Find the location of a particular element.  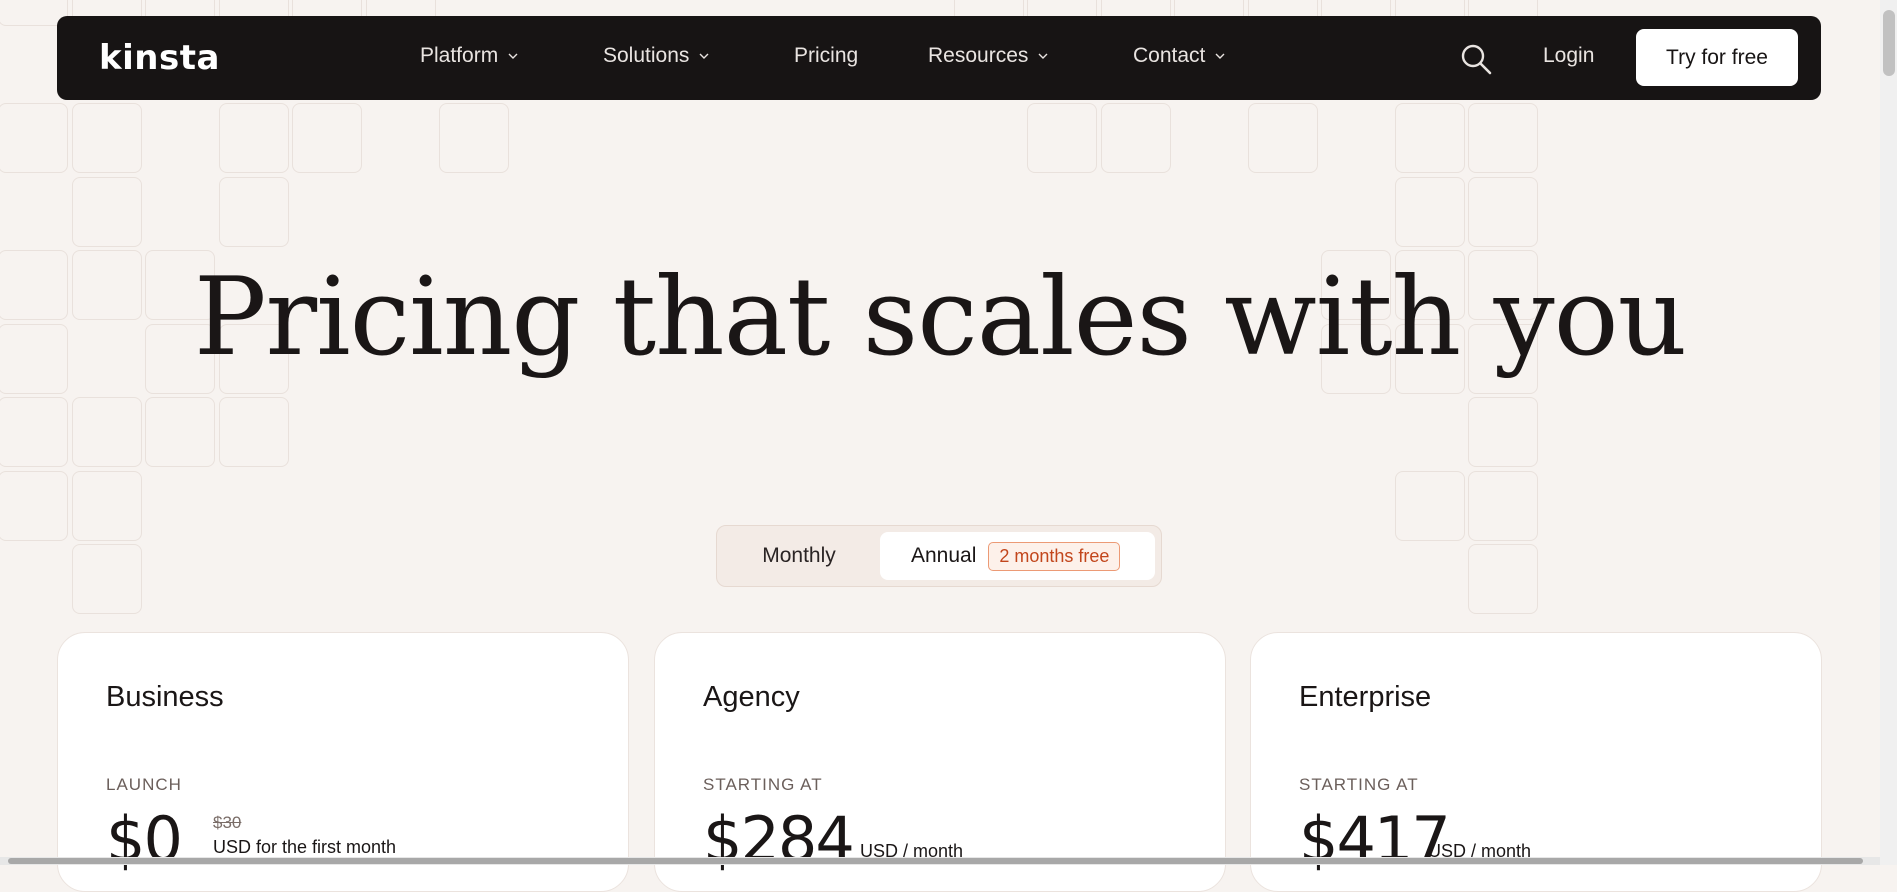

billing-option-label: Annual is located at coordinates (944, 555).